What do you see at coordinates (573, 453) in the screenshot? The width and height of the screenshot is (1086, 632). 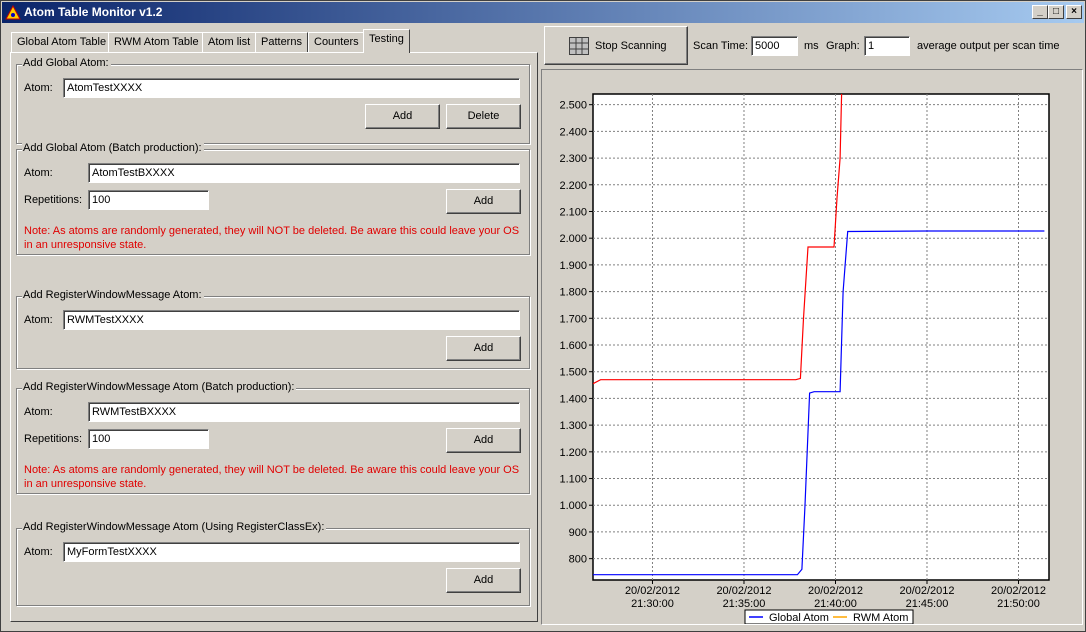 I see `y-tick-label: 1.200` at bounding box center [573, 453].